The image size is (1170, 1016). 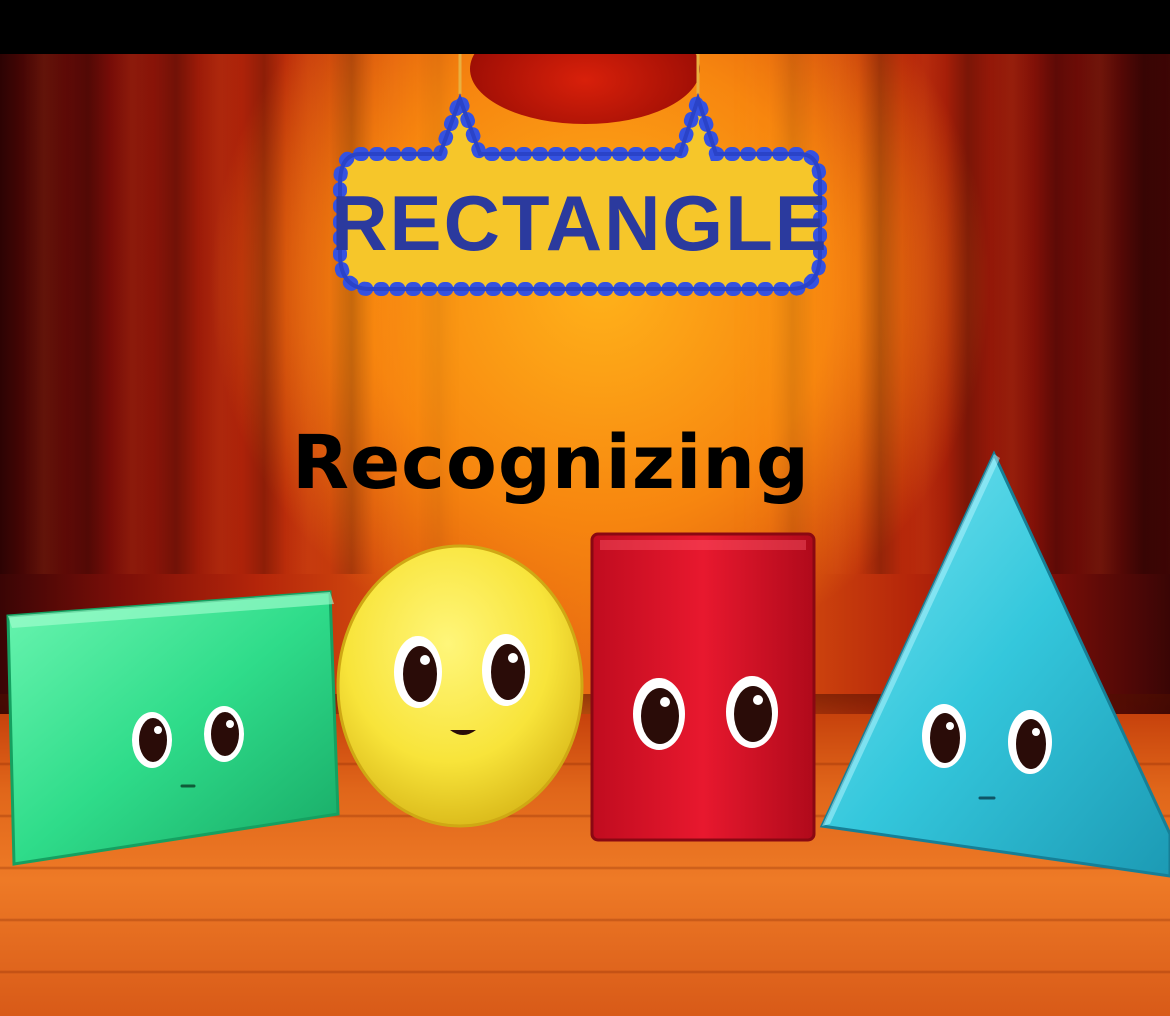 What do you see at coordinates (580, 175) in the screenshot?
I see `marquee-sign: RECTANGLE` at bounding box center [580, 175].